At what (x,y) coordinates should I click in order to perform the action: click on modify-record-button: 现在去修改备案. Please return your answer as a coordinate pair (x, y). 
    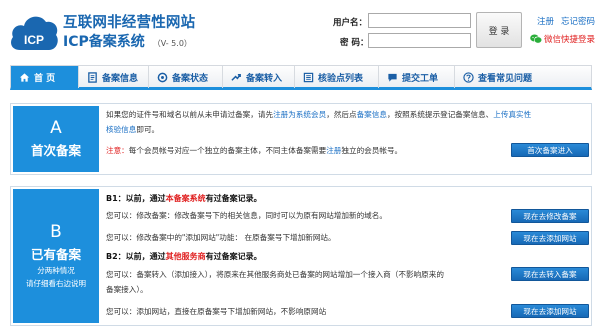
    Looking at the image, I should click on (550, 216).